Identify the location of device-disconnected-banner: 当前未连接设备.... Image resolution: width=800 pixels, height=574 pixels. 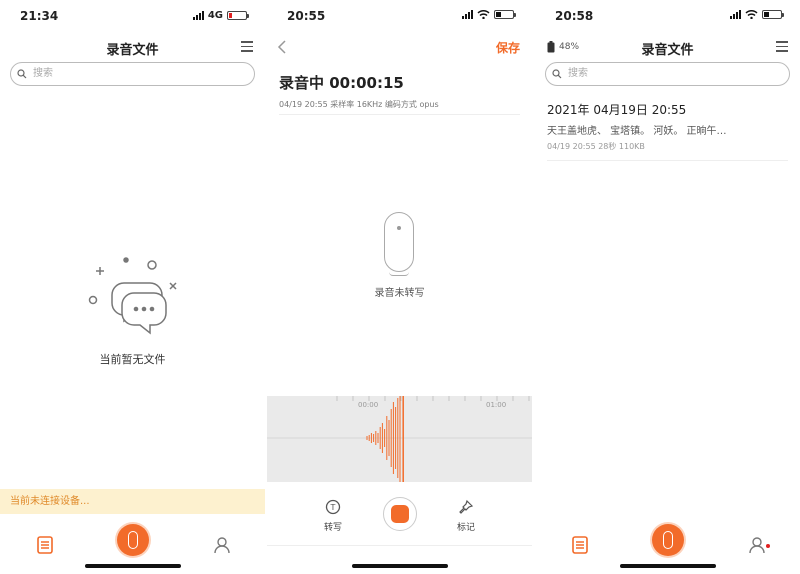
(132, 501).